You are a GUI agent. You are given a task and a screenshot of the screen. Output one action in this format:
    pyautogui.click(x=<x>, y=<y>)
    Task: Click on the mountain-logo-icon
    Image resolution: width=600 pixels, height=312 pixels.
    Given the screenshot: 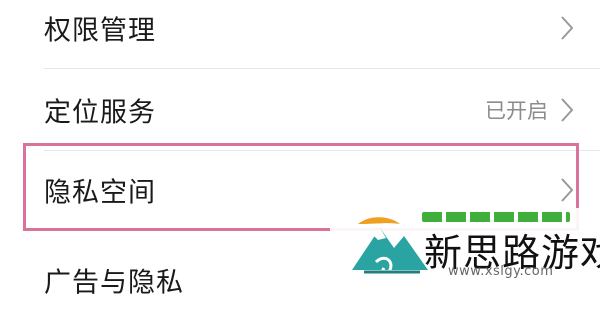 What is the action you would take?
    pyautogui.click(x=390, y=246)
    